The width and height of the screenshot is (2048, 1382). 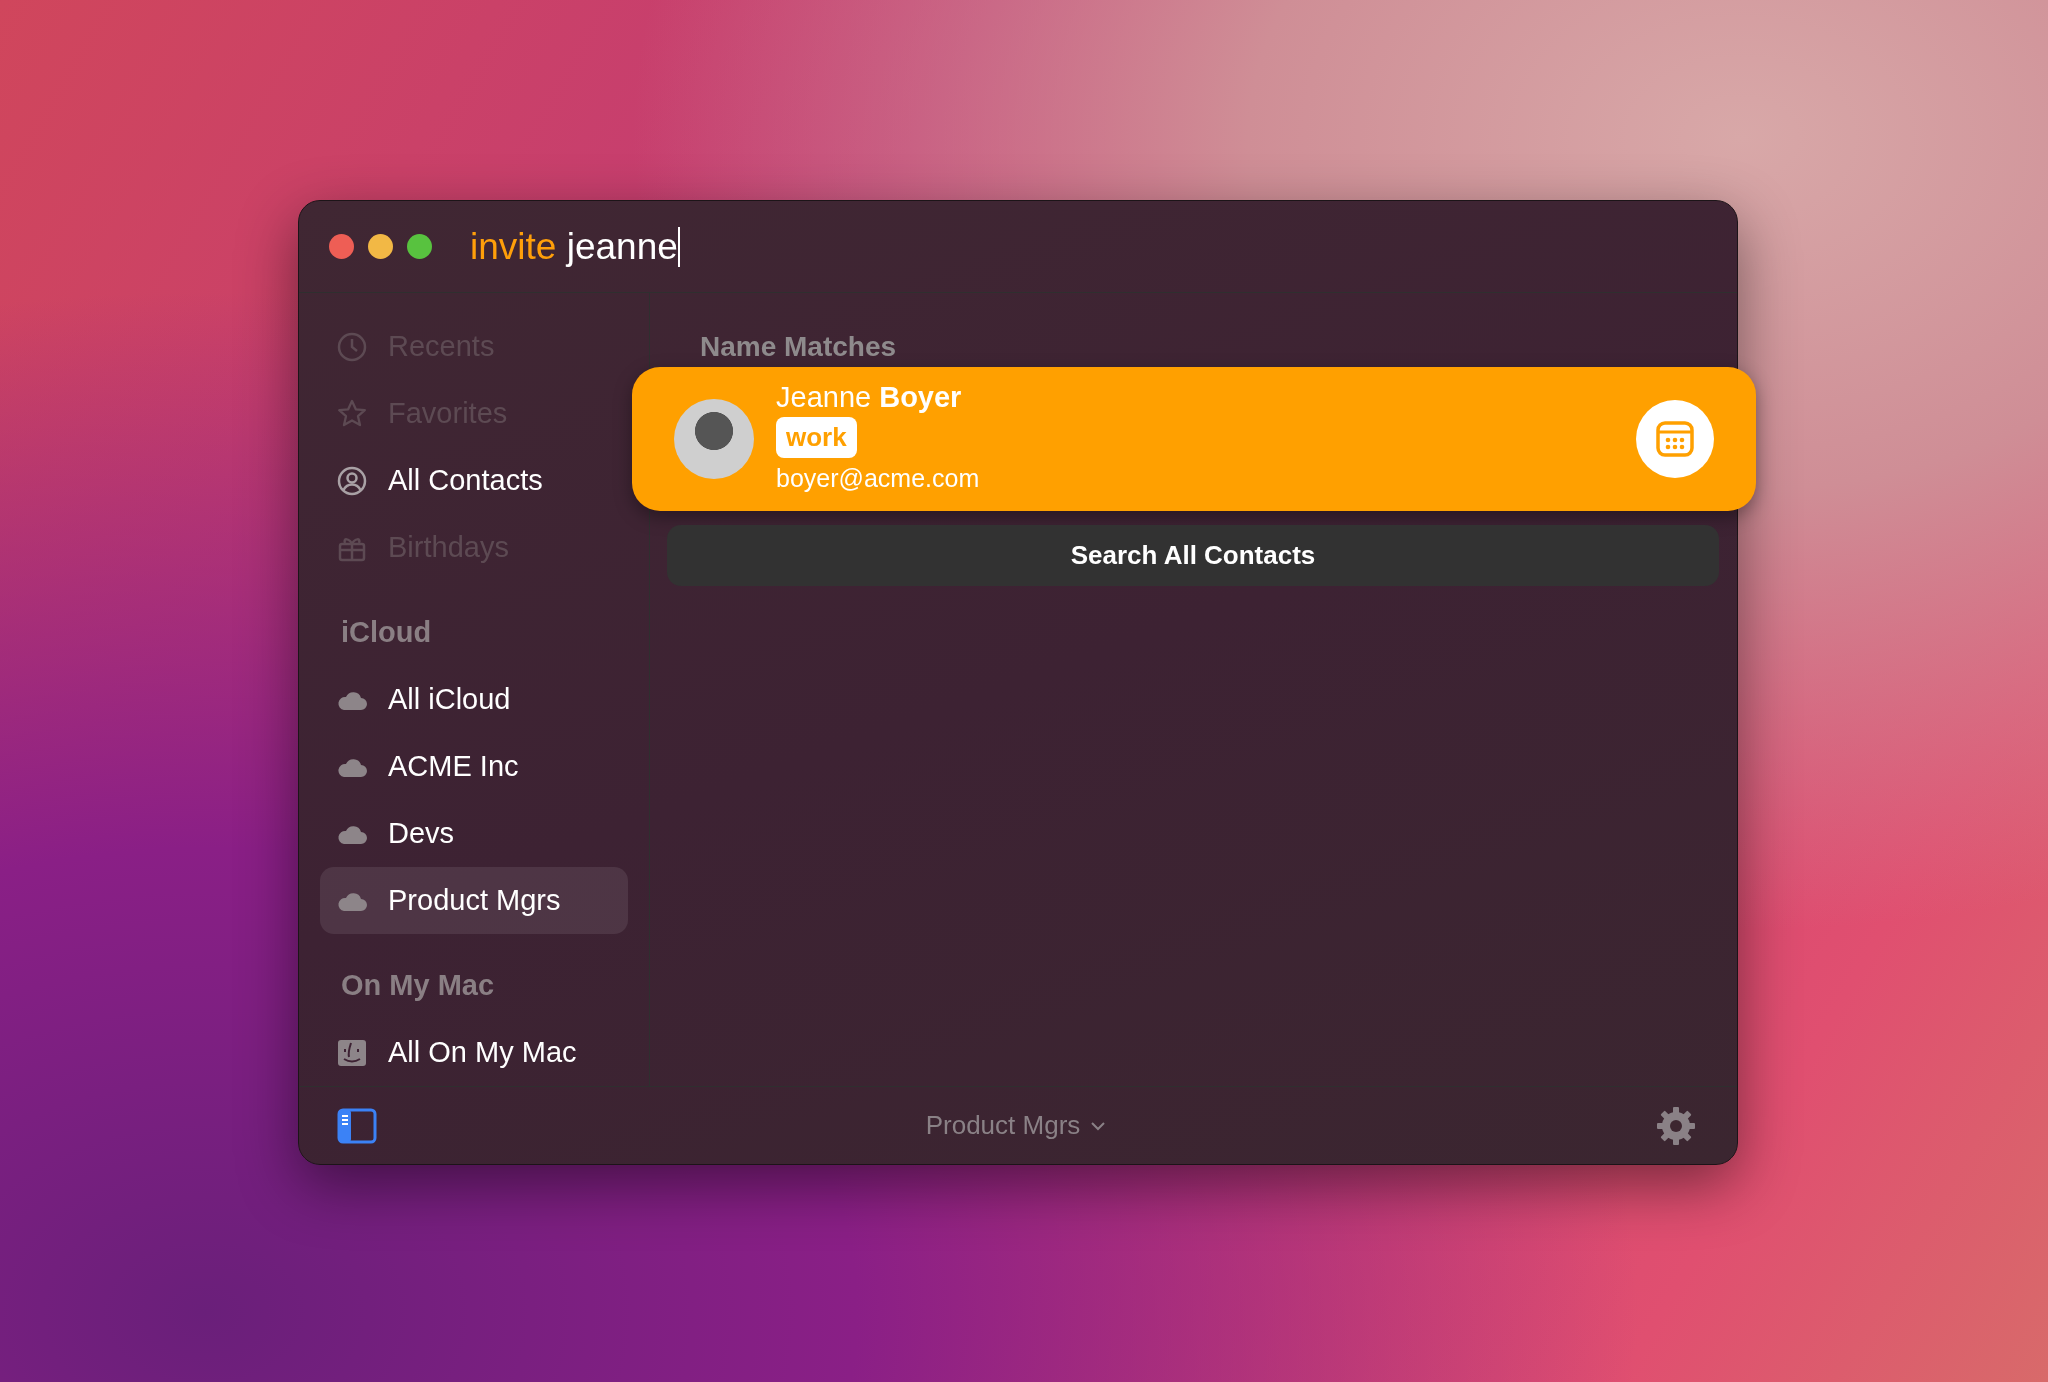 I want to click on minimize-button, so click(x=380, y=246).